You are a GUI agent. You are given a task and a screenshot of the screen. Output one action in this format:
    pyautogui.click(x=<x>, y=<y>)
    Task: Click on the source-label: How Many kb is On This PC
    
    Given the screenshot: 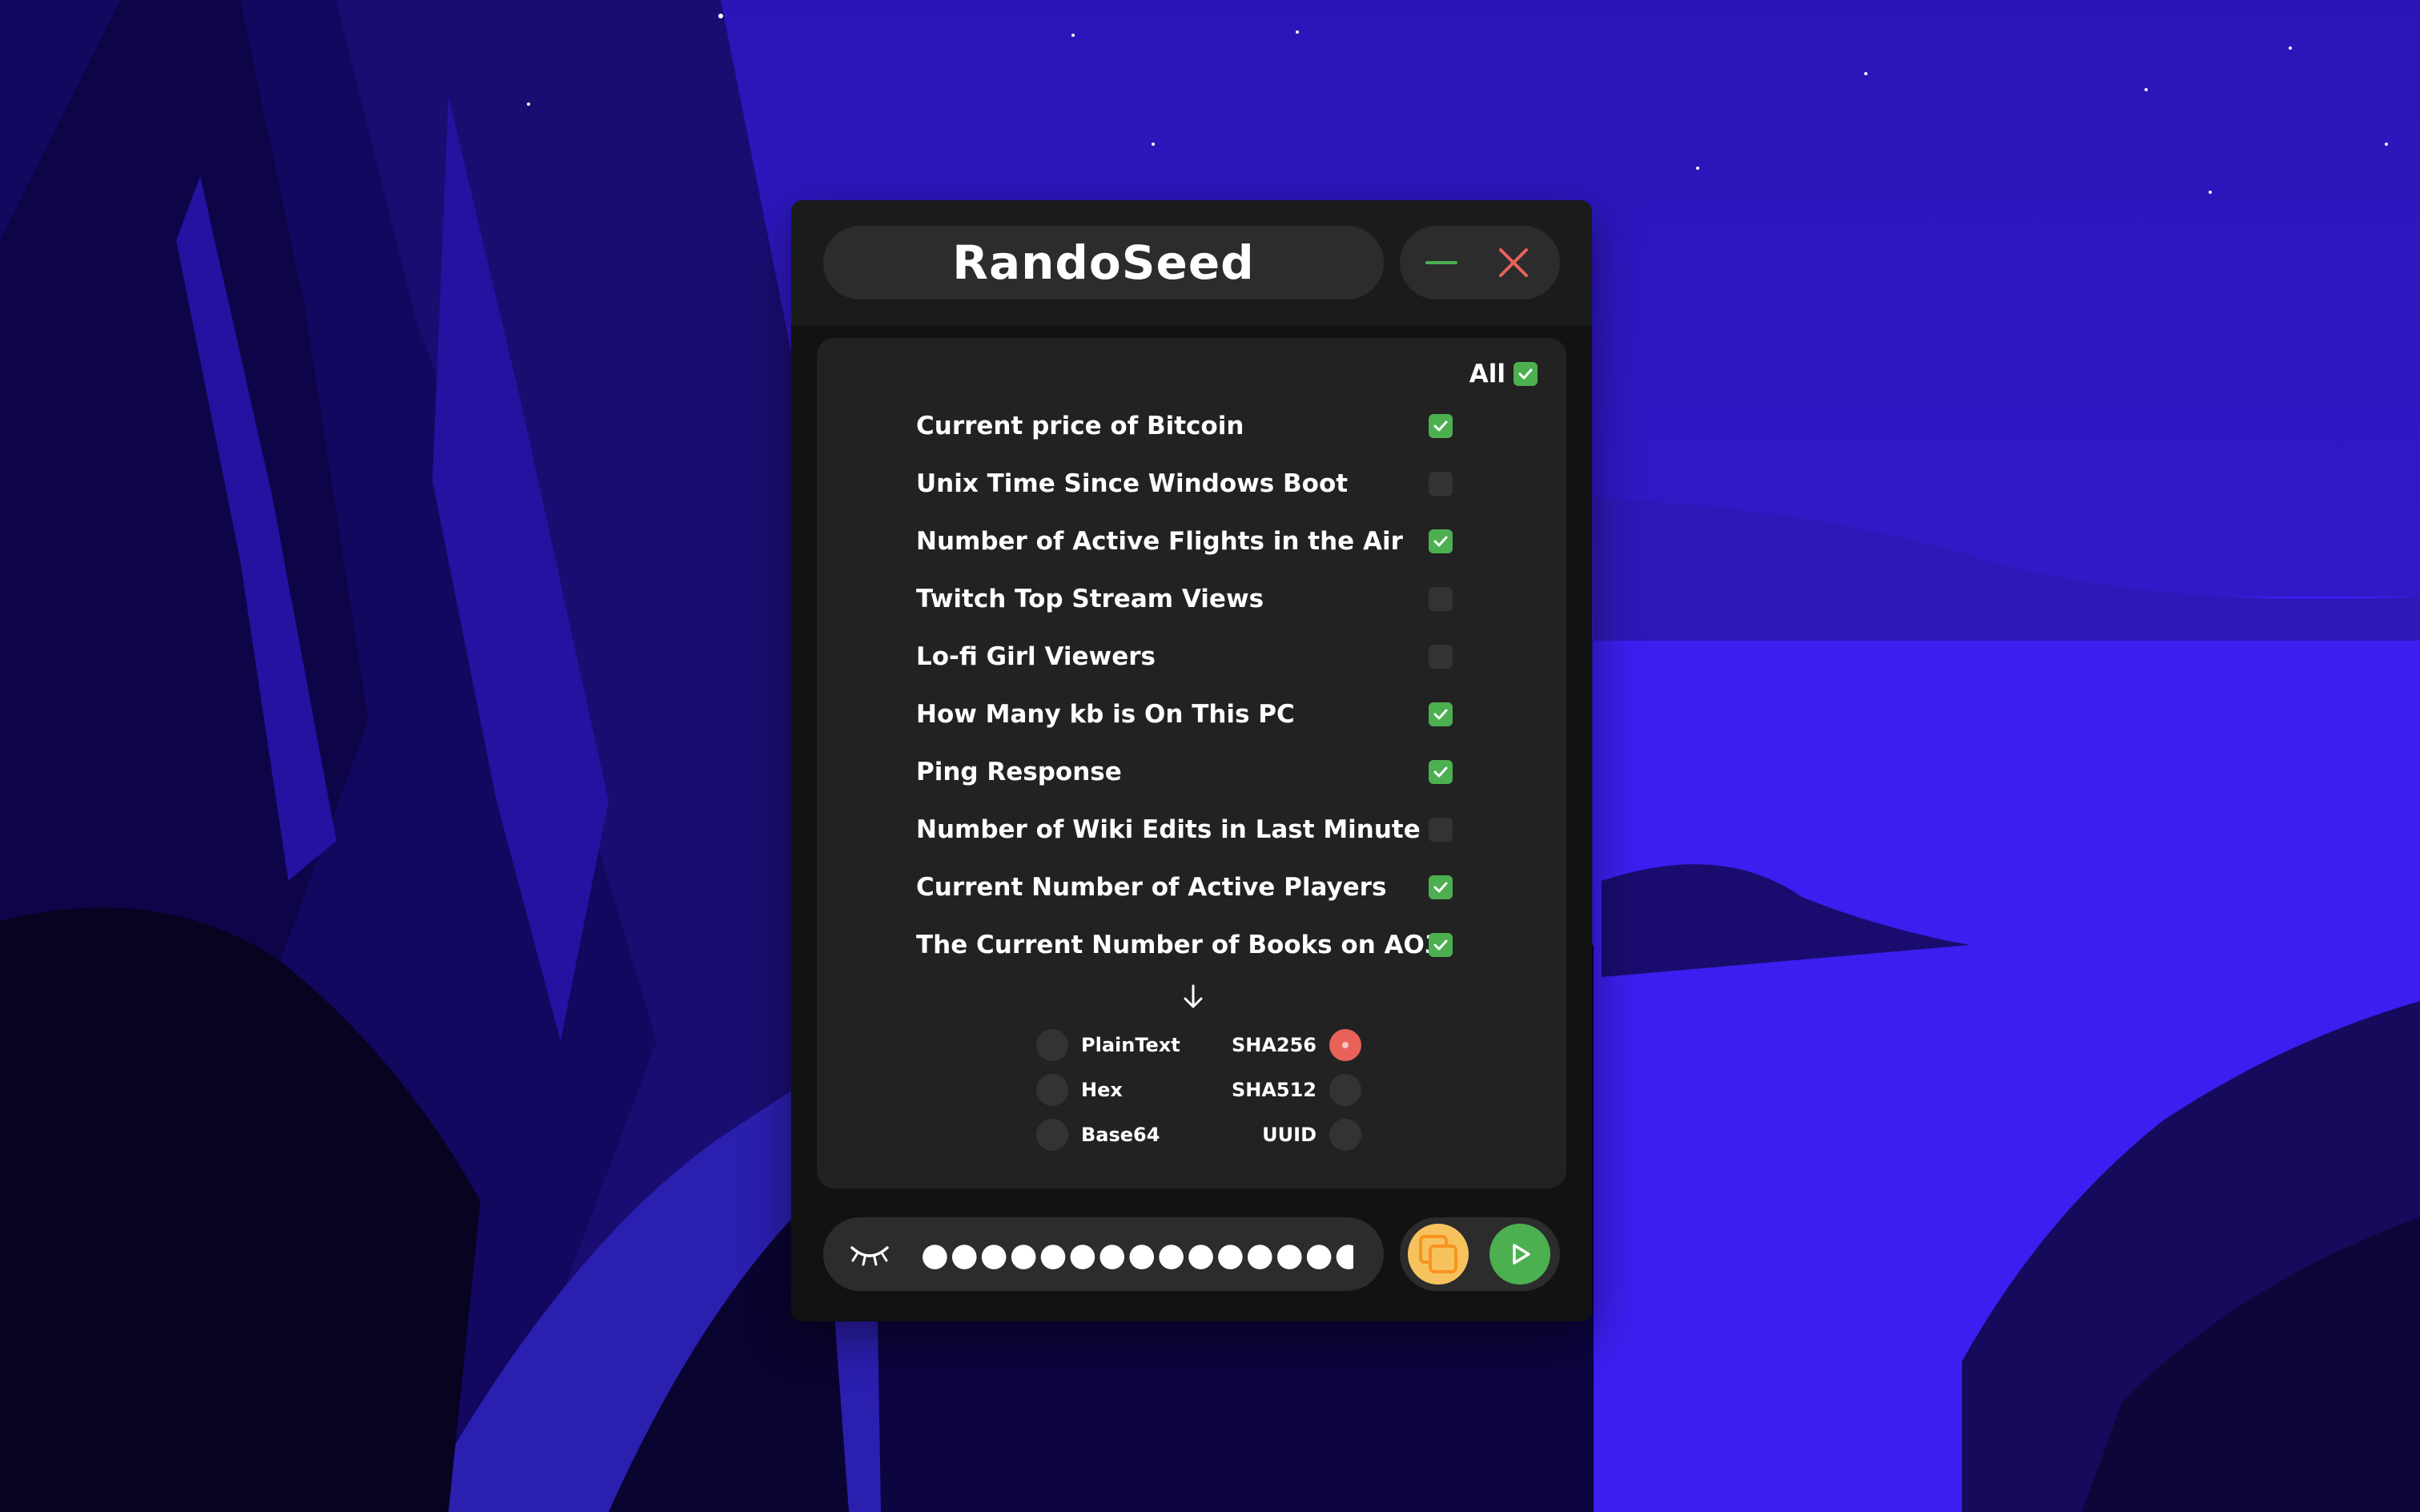 What is the action you would take?
    pyautogui.click(x=1105, y=714)
    